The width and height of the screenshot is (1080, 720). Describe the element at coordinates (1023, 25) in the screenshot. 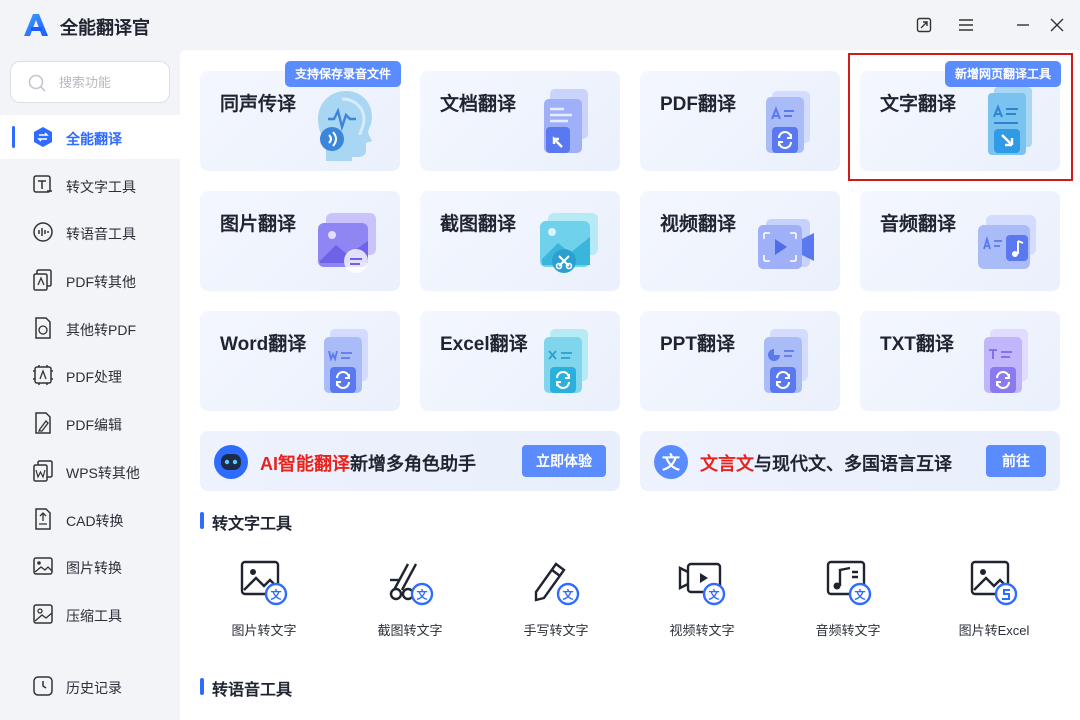

I see `minimize-button` at that location.